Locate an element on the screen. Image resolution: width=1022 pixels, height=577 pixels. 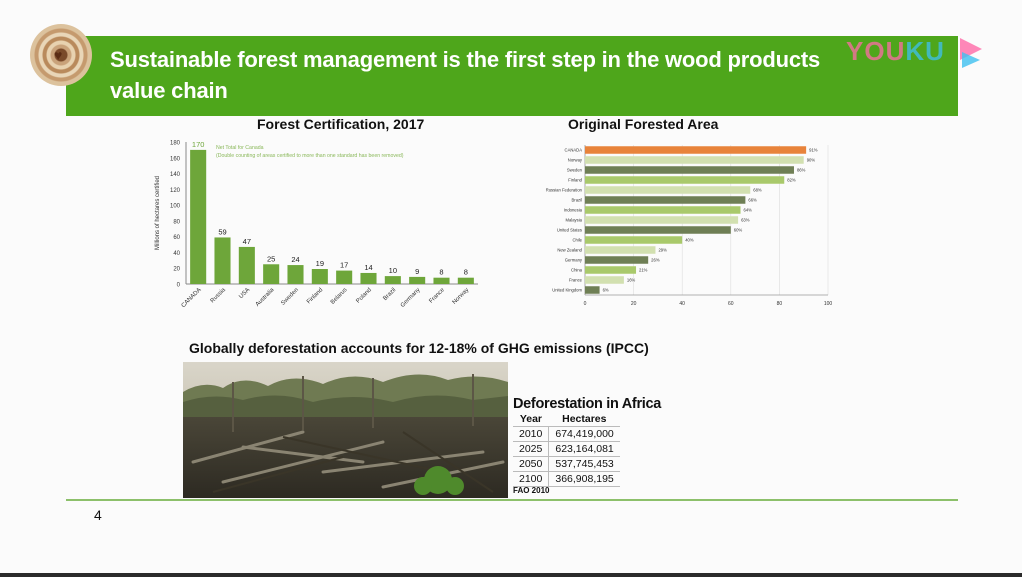
data-label: 8 is located at coordinates (441, 272).